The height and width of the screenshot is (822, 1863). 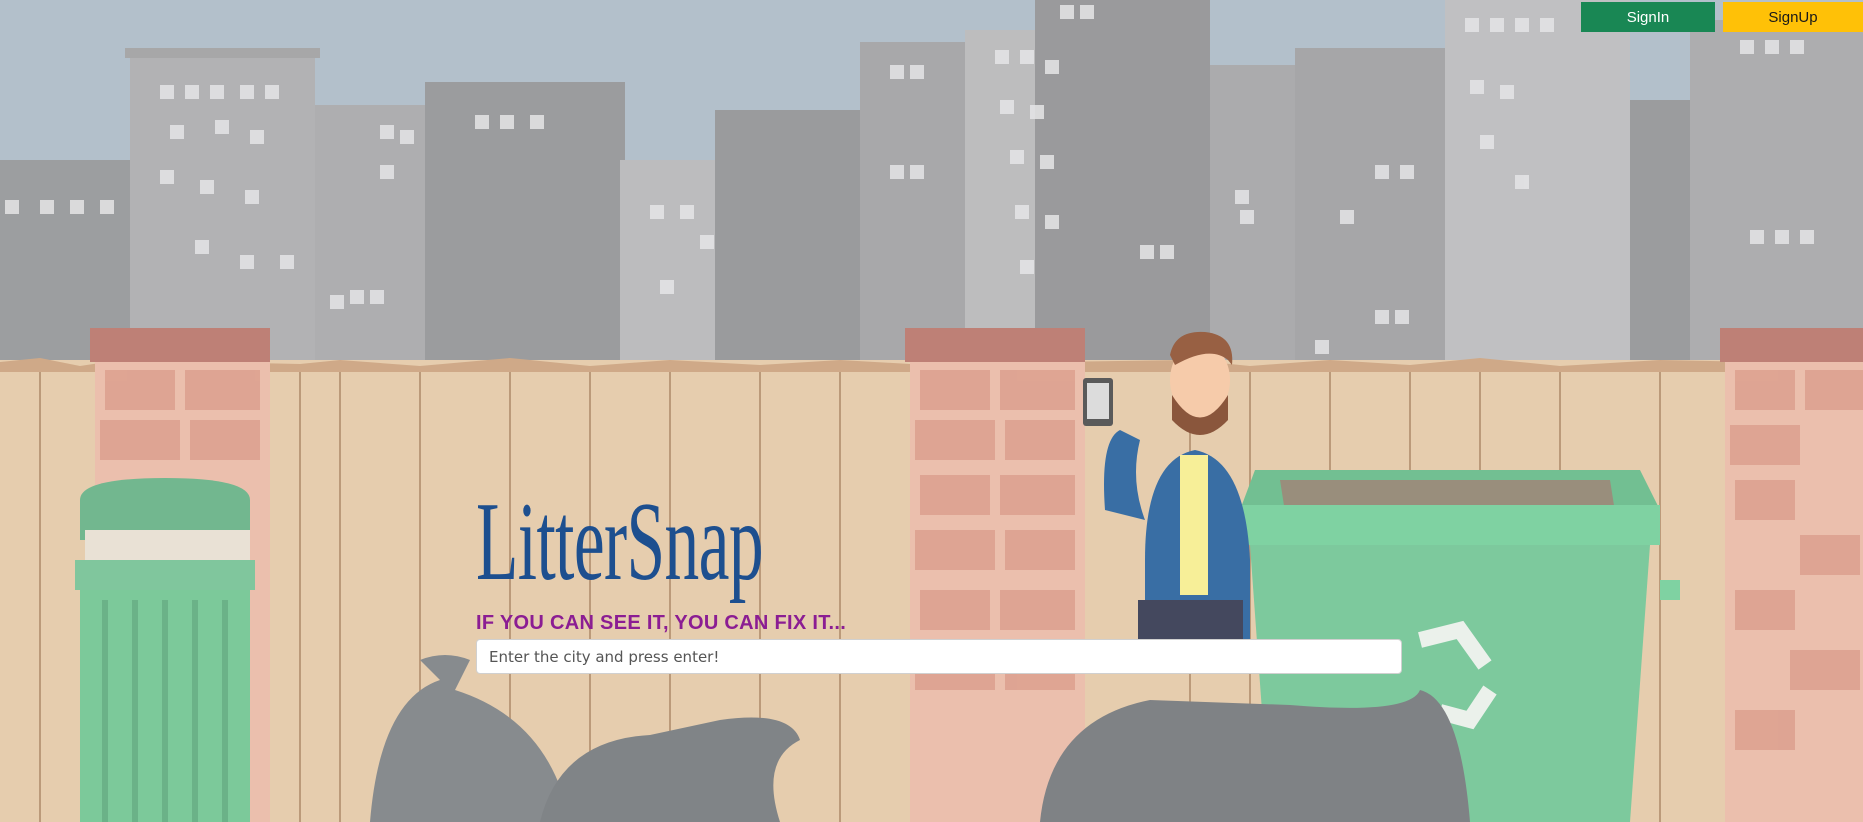 What do you see at coordinates (1793, 17) in the screenshot?
I see `signup-button: SignUp` at bounding box center [1793, 17].